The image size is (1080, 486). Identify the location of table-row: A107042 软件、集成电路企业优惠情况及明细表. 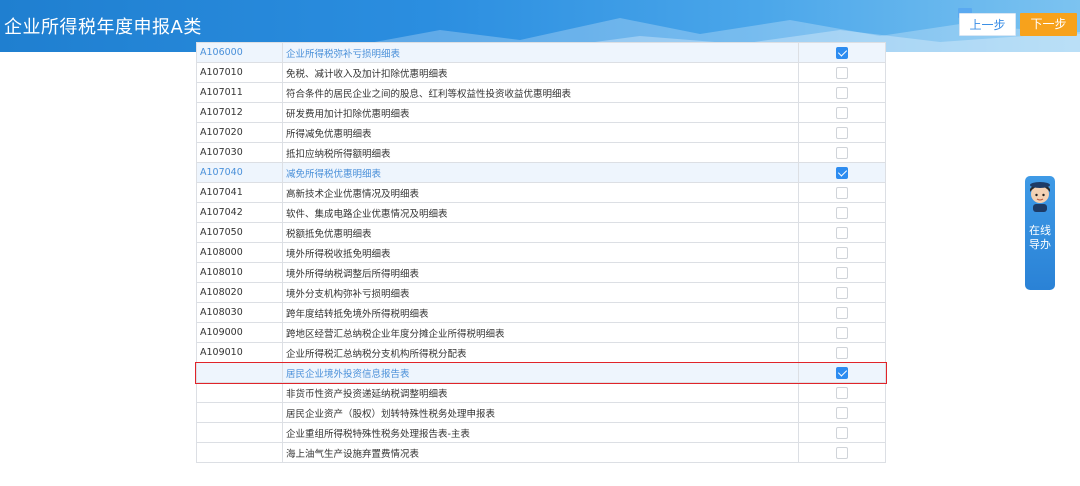
(541, 212).